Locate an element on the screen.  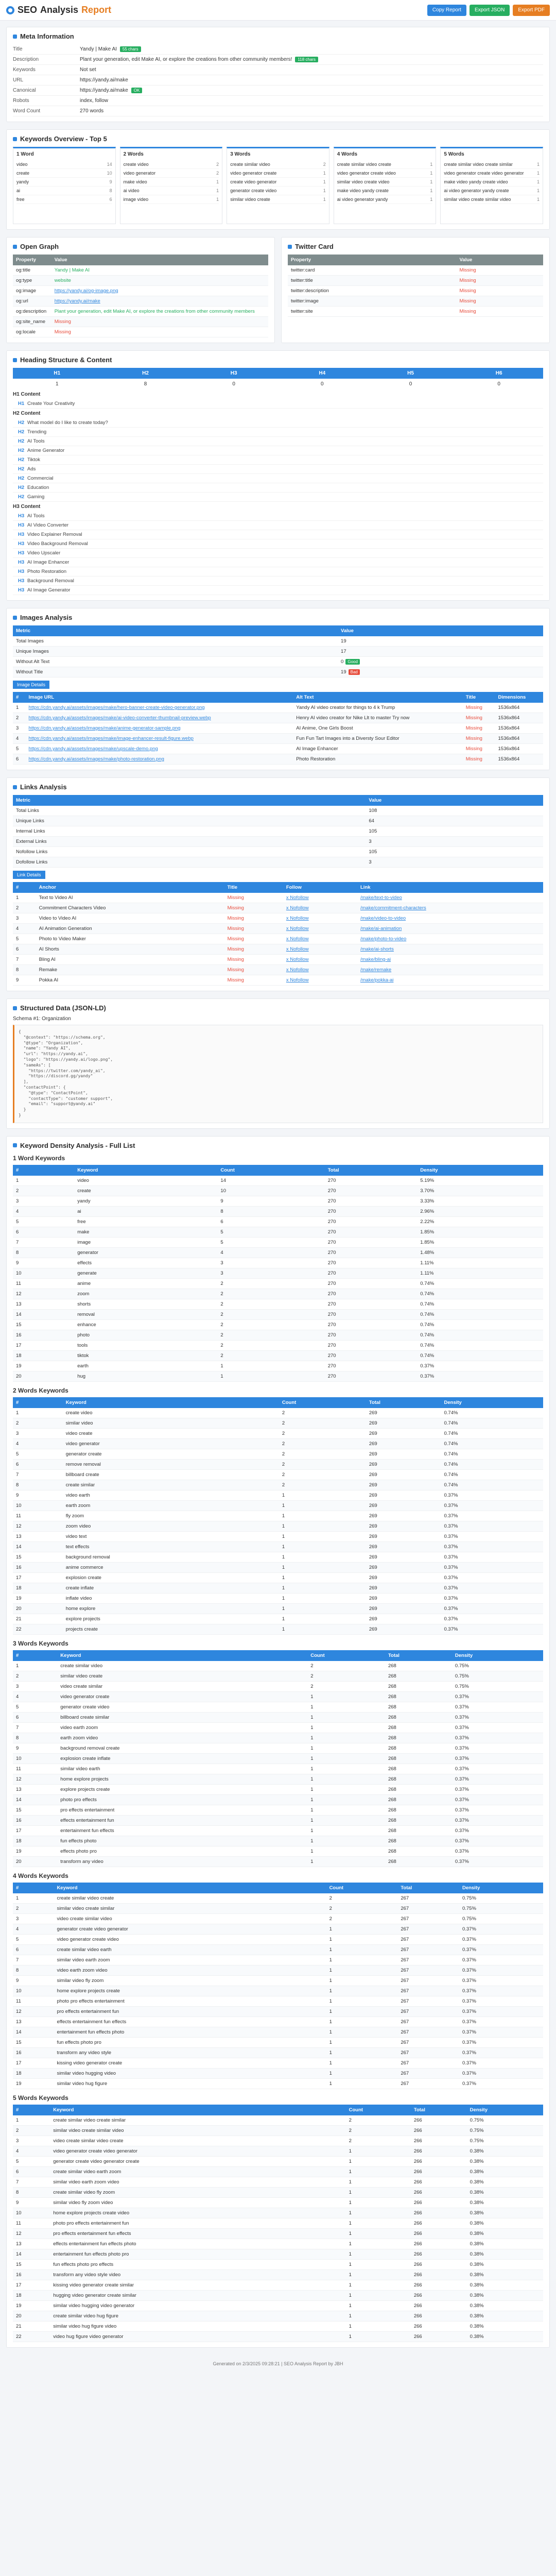
kd-index: 3 is located at coordinates (33, 1918).